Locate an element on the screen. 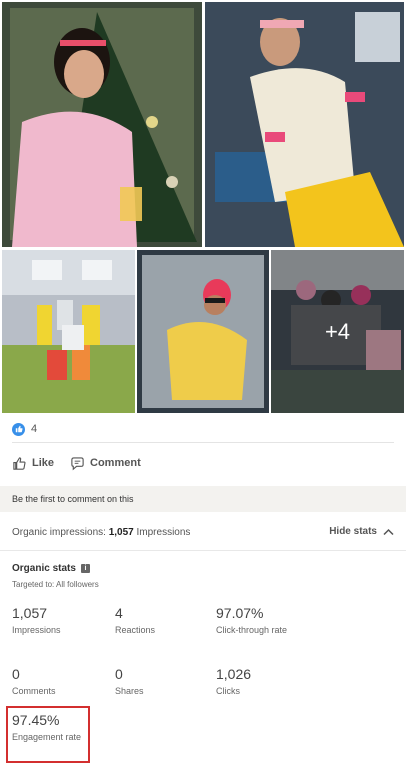 This screenshot has height=768, width=406. organic-stats-title: Organic stats i is located at coordinates (51, 568).